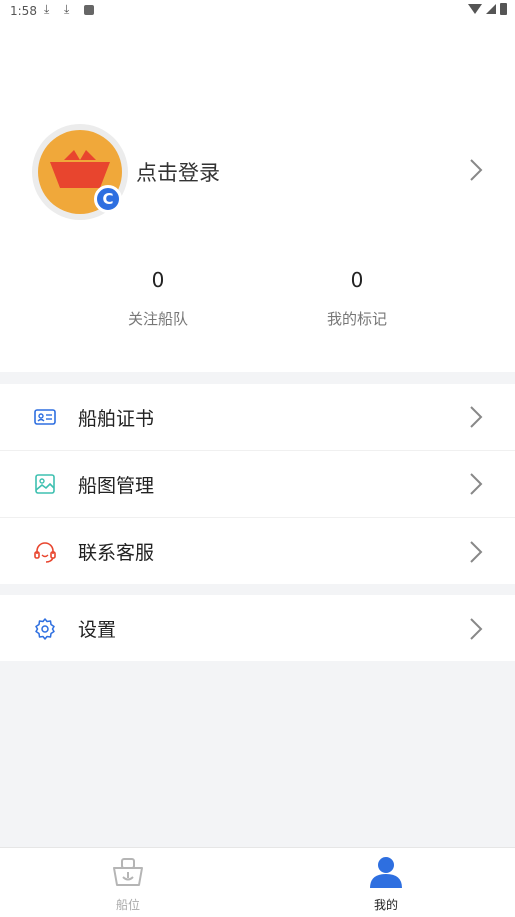  I want to click on gear-icon, so click(45, 628).